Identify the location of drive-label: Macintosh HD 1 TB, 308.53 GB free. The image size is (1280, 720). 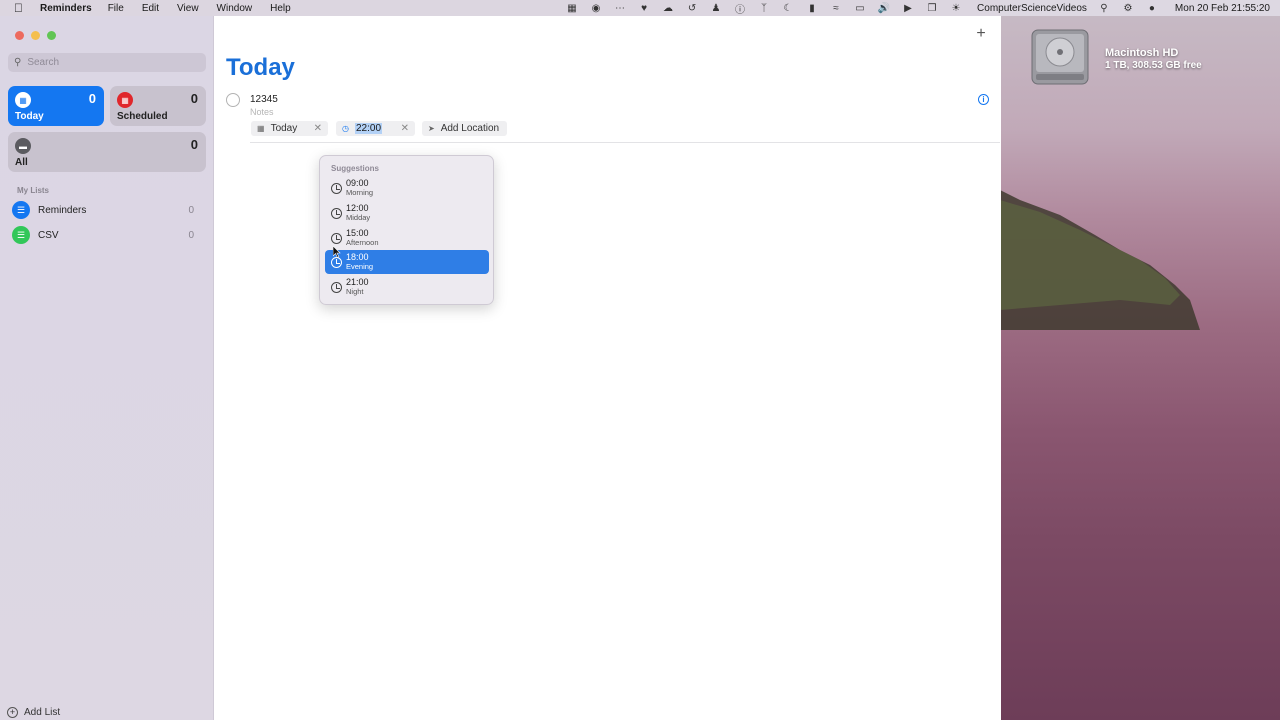
(1153, 59).